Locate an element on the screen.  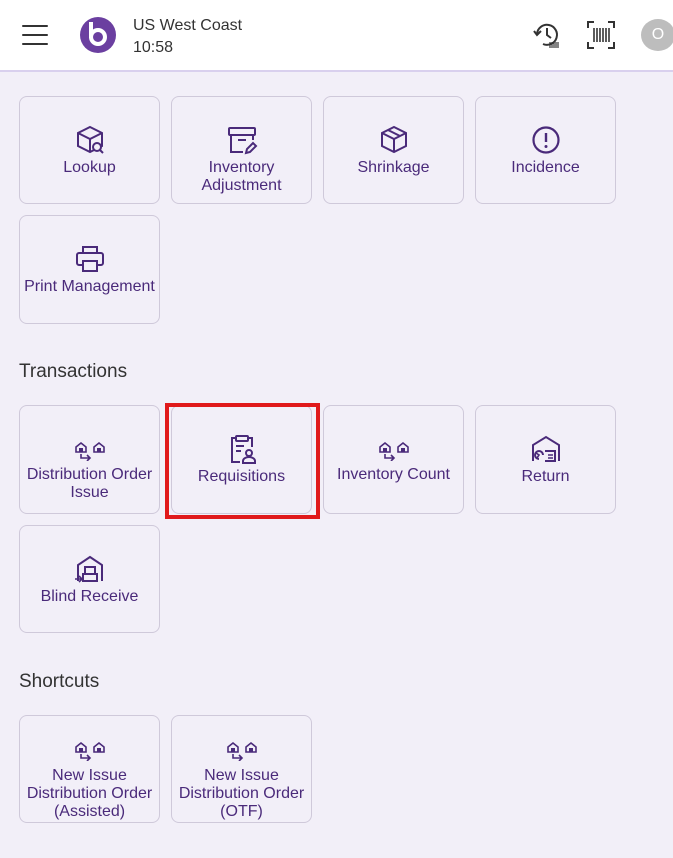
warehouse-receive-icon is located at coordinates (88, 569).